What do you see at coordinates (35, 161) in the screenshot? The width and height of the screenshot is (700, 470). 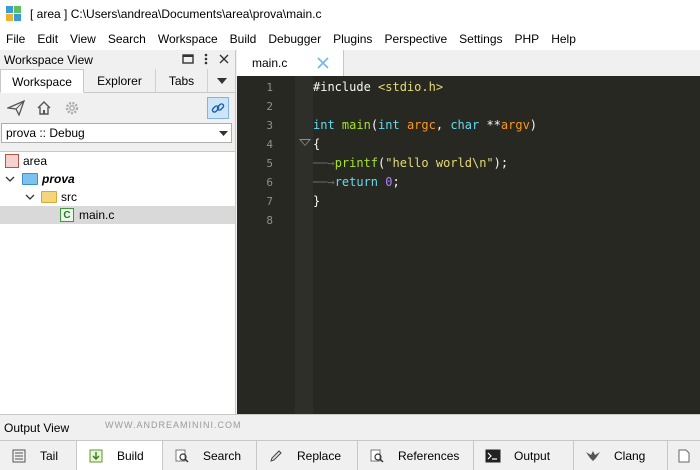 I see `tree-item-label: area` at bounding box center [35, 161].